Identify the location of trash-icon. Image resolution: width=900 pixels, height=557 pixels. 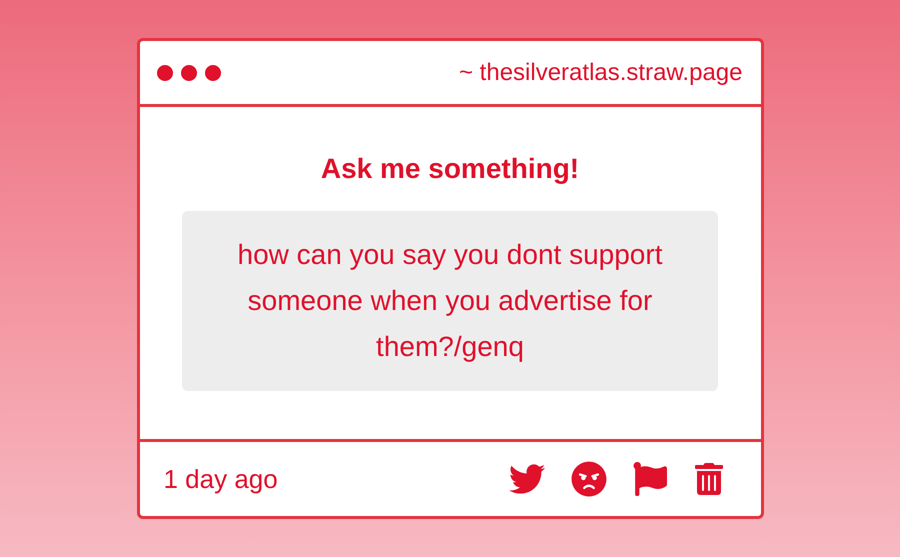
(708, 479).